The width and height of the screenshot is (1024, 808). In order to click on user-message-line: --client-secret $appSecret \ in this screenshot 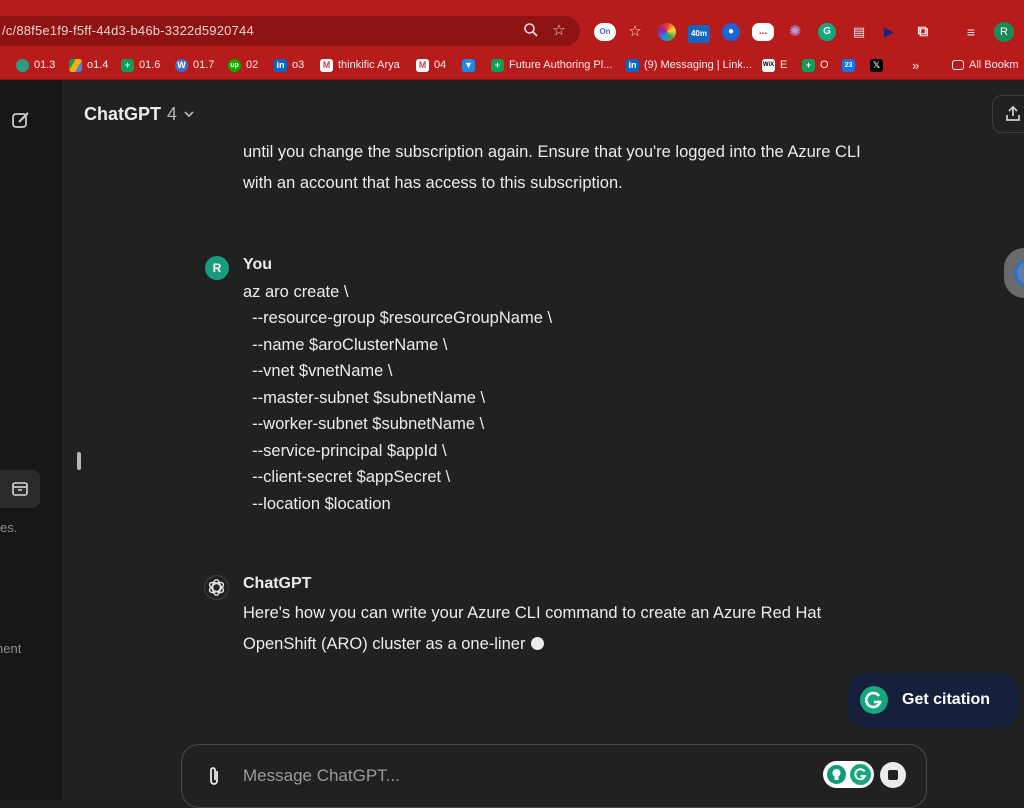, I will do `click(347, 477)`.